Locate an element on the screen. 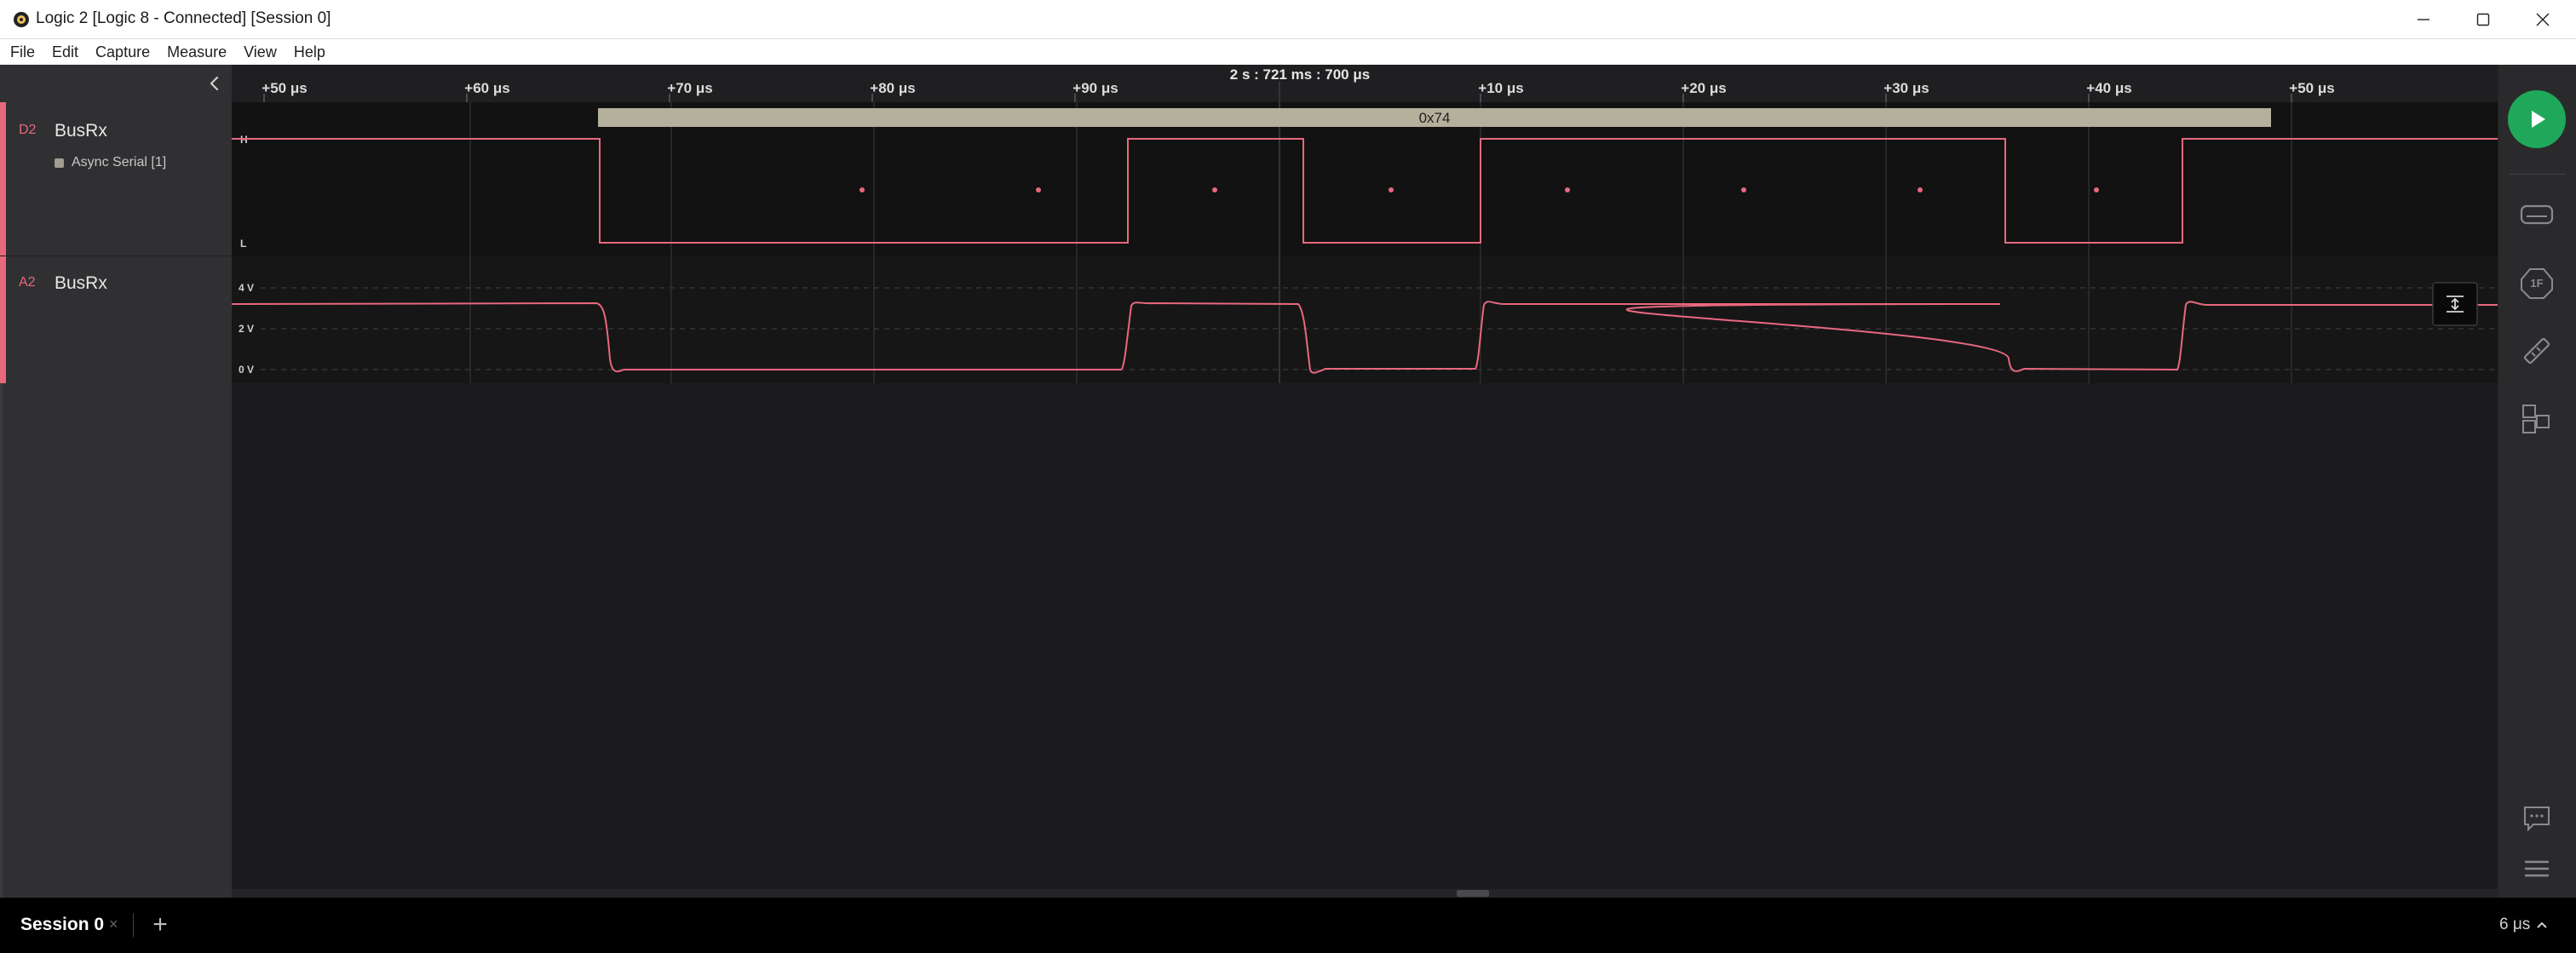  minimize-button is located at coordinates (2424, 19).